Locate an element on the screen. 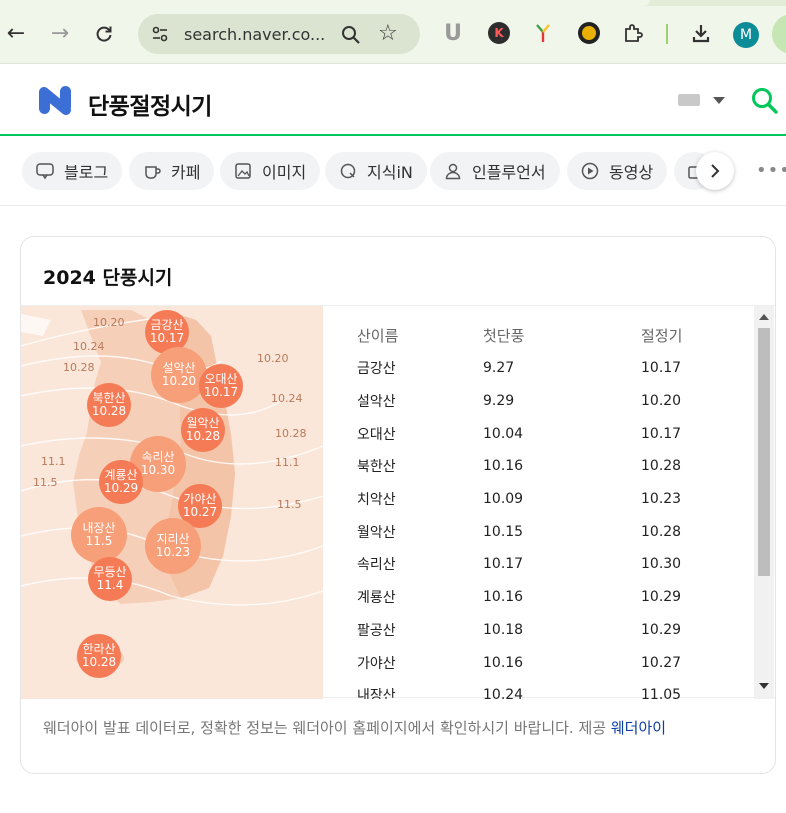  map-bubble-seoraksan: 설악산 10.20 is located at coordinates (179, 375).